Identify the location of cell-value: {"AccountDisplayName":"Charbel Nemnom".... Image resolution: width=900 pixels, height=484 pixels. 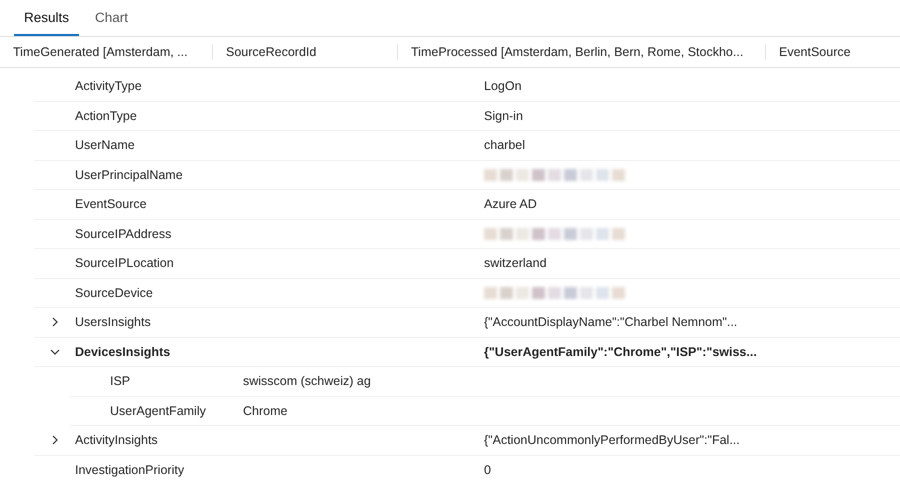
(611, 322).